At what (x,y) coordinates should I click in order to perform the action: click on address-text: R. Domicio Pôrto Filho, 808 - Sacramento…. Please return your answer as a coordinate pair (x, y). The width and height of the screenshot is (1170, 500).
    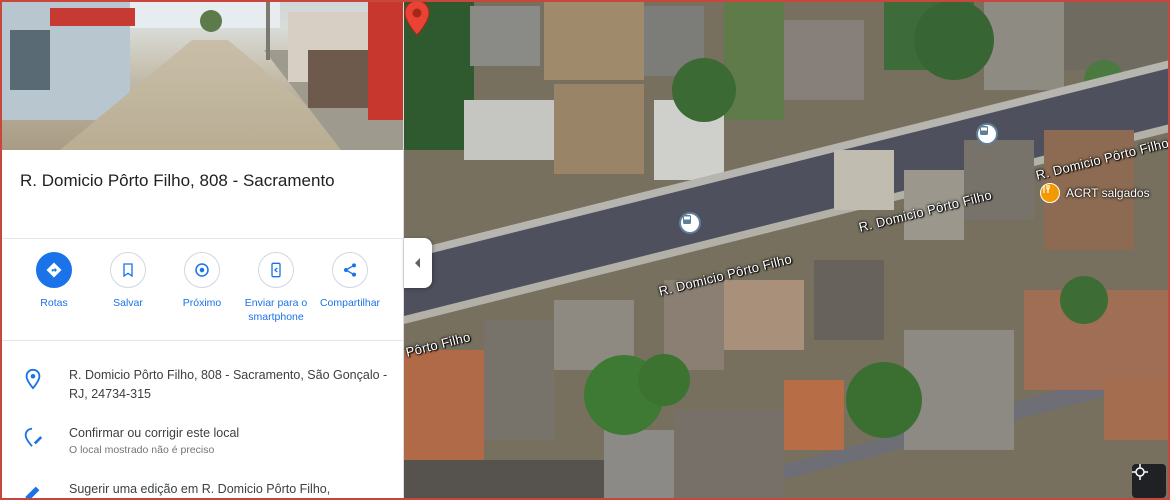
    Looking at the image, I should click on (228, 384).